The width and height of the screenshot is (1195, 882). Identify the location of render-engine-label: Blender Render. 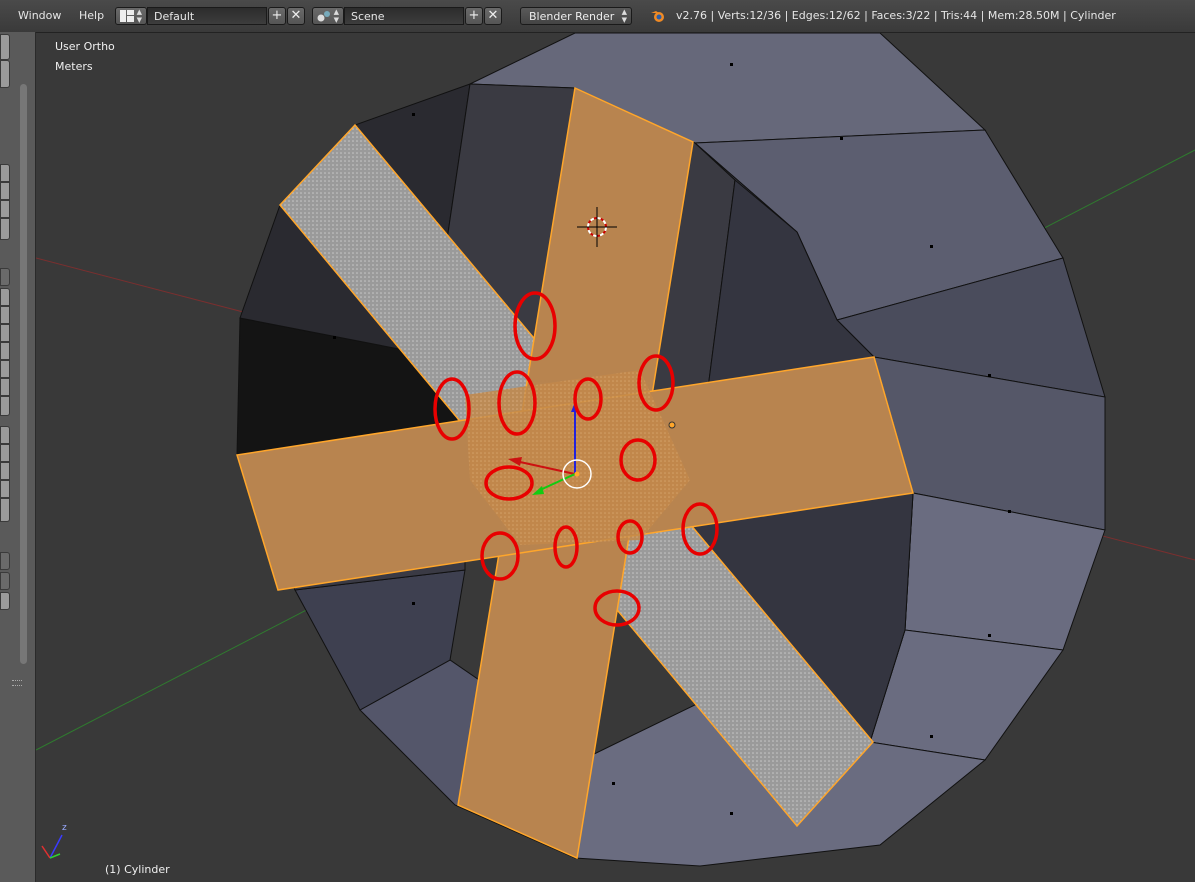
(572, 16).